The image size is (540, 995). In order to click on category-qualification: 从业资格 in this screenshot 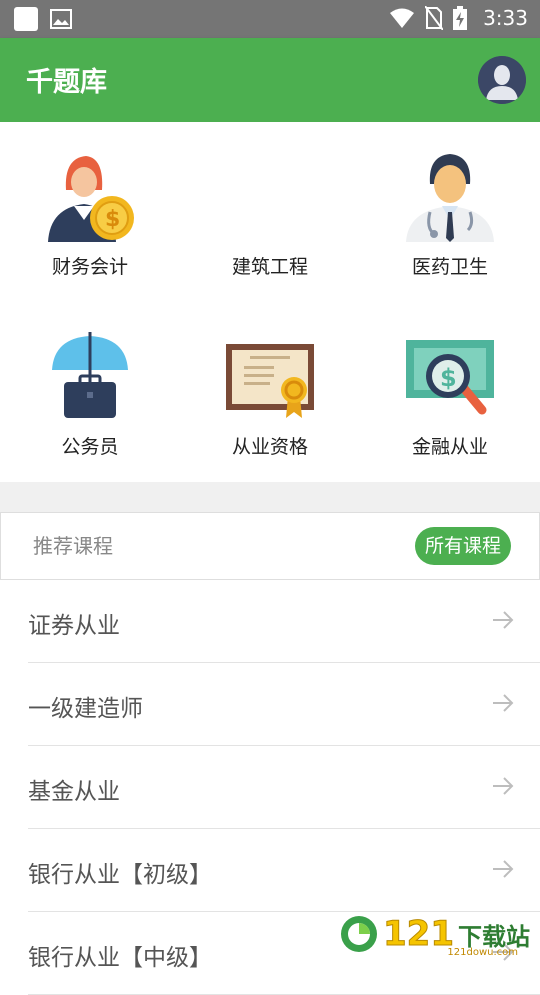, I will do `click(270, 392)`.